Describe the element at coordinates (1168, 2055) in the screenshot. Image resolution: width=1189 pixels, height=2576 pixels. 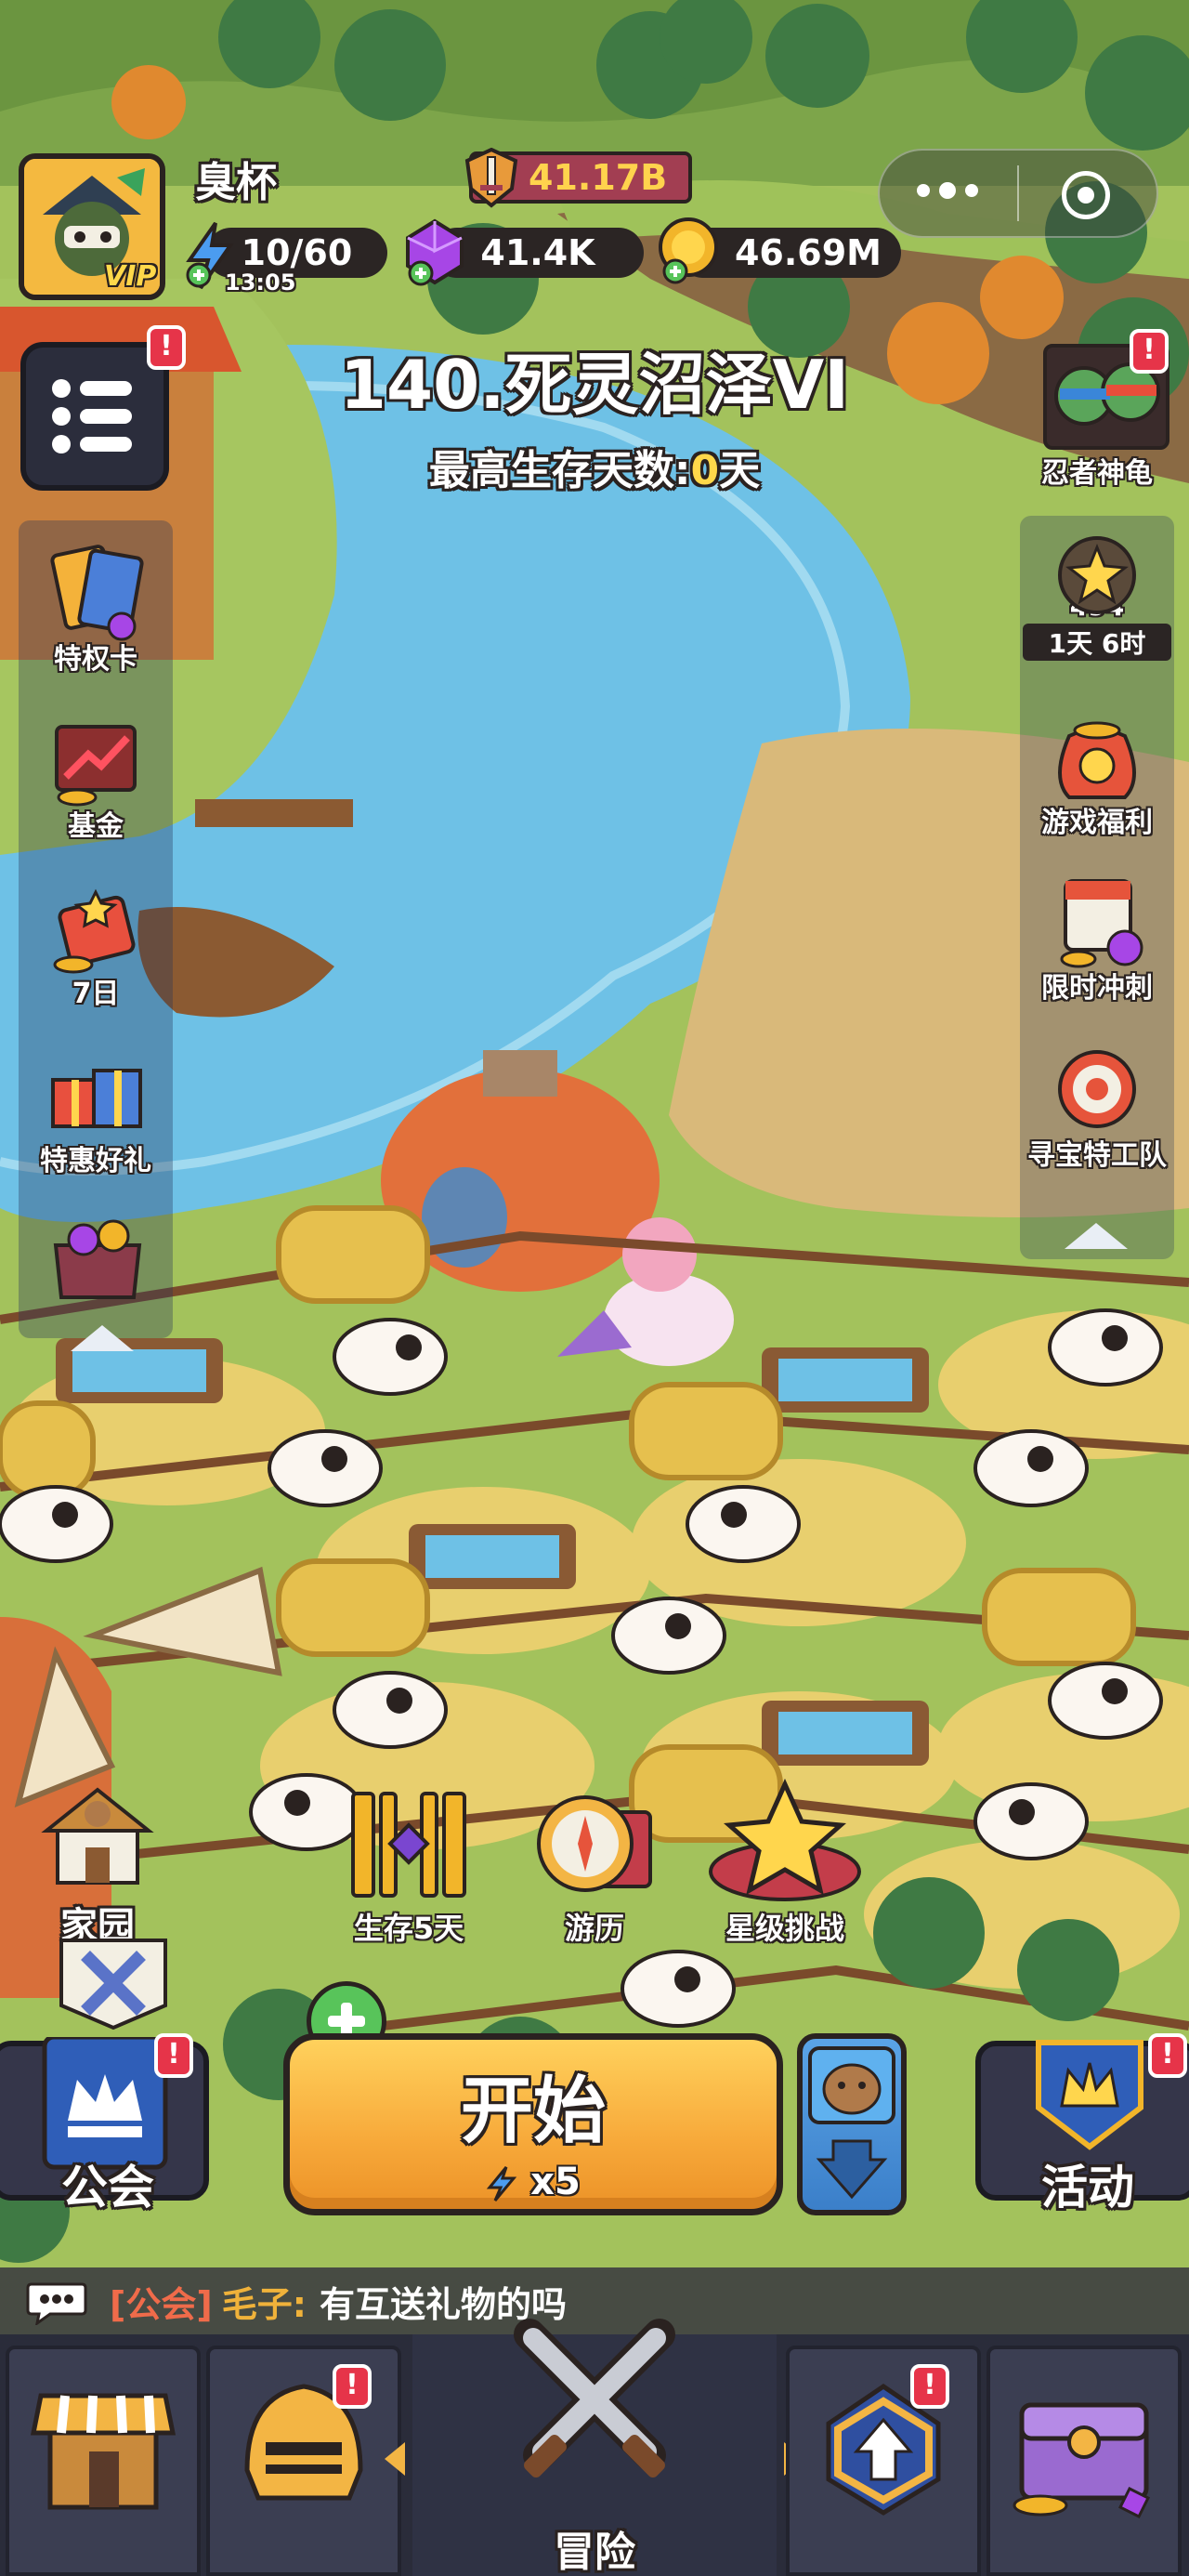
I see `activity-badge: !` at that location.